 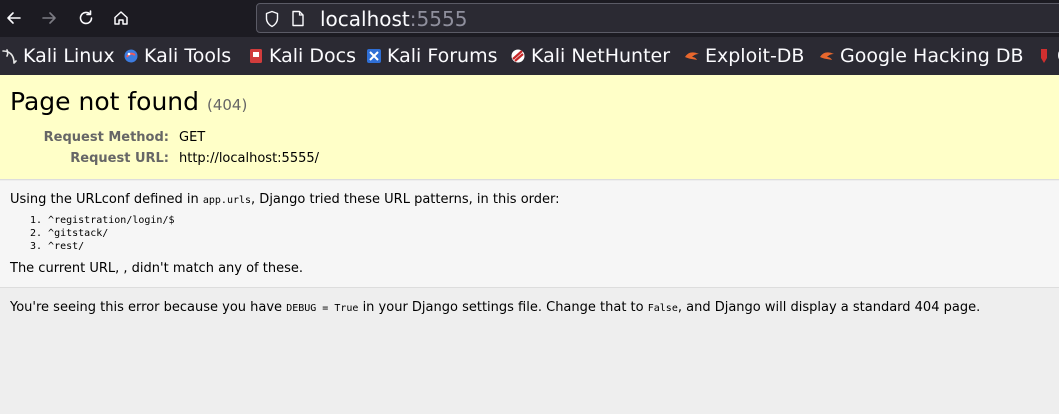 What do you see at coordinates (272, 19) in the screenshot?
I see `shield-icon` at bounding box center [272, 19].